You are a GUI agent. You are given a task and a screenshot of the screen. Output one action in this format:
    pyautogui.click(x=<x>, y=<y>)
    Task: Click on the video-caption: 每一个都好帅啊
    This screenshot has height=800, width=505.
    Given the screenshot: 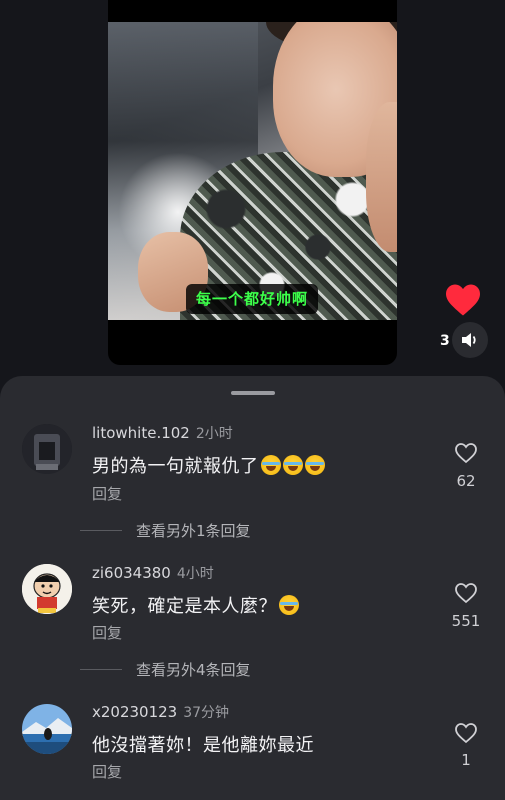 What is the action you would take?
    pyautogui.click(x=252, y=299)
    